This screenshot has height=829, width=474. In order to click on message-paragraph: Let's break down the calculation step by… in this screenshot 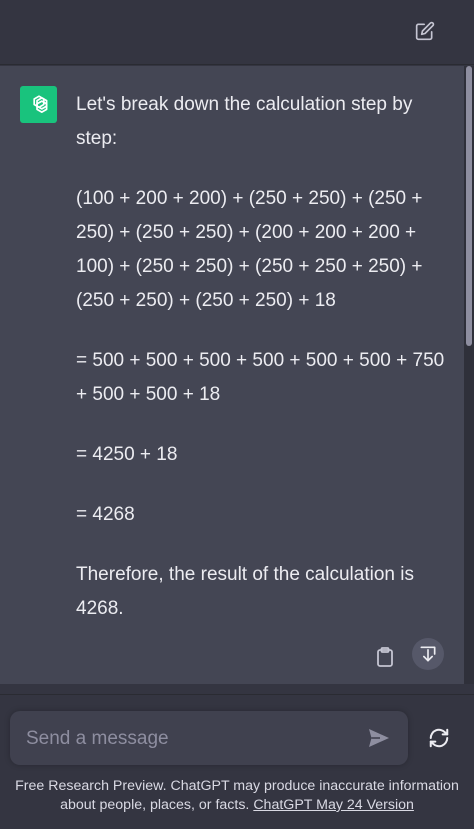, I will do `click(244, 121)`.